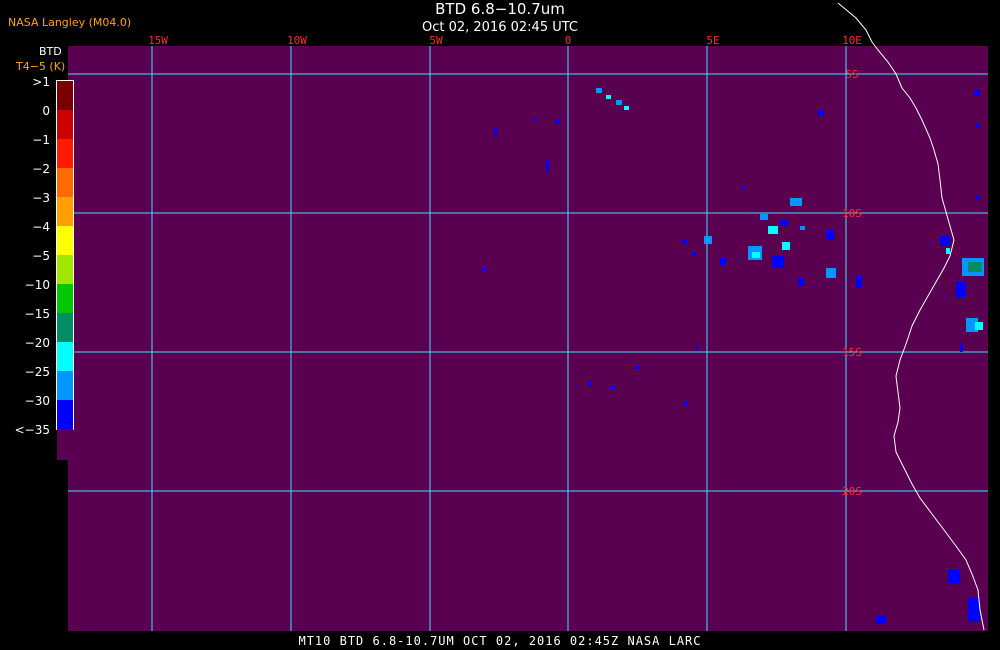  I want to click on colorbar-tick-label: −30, so click(37, 401).